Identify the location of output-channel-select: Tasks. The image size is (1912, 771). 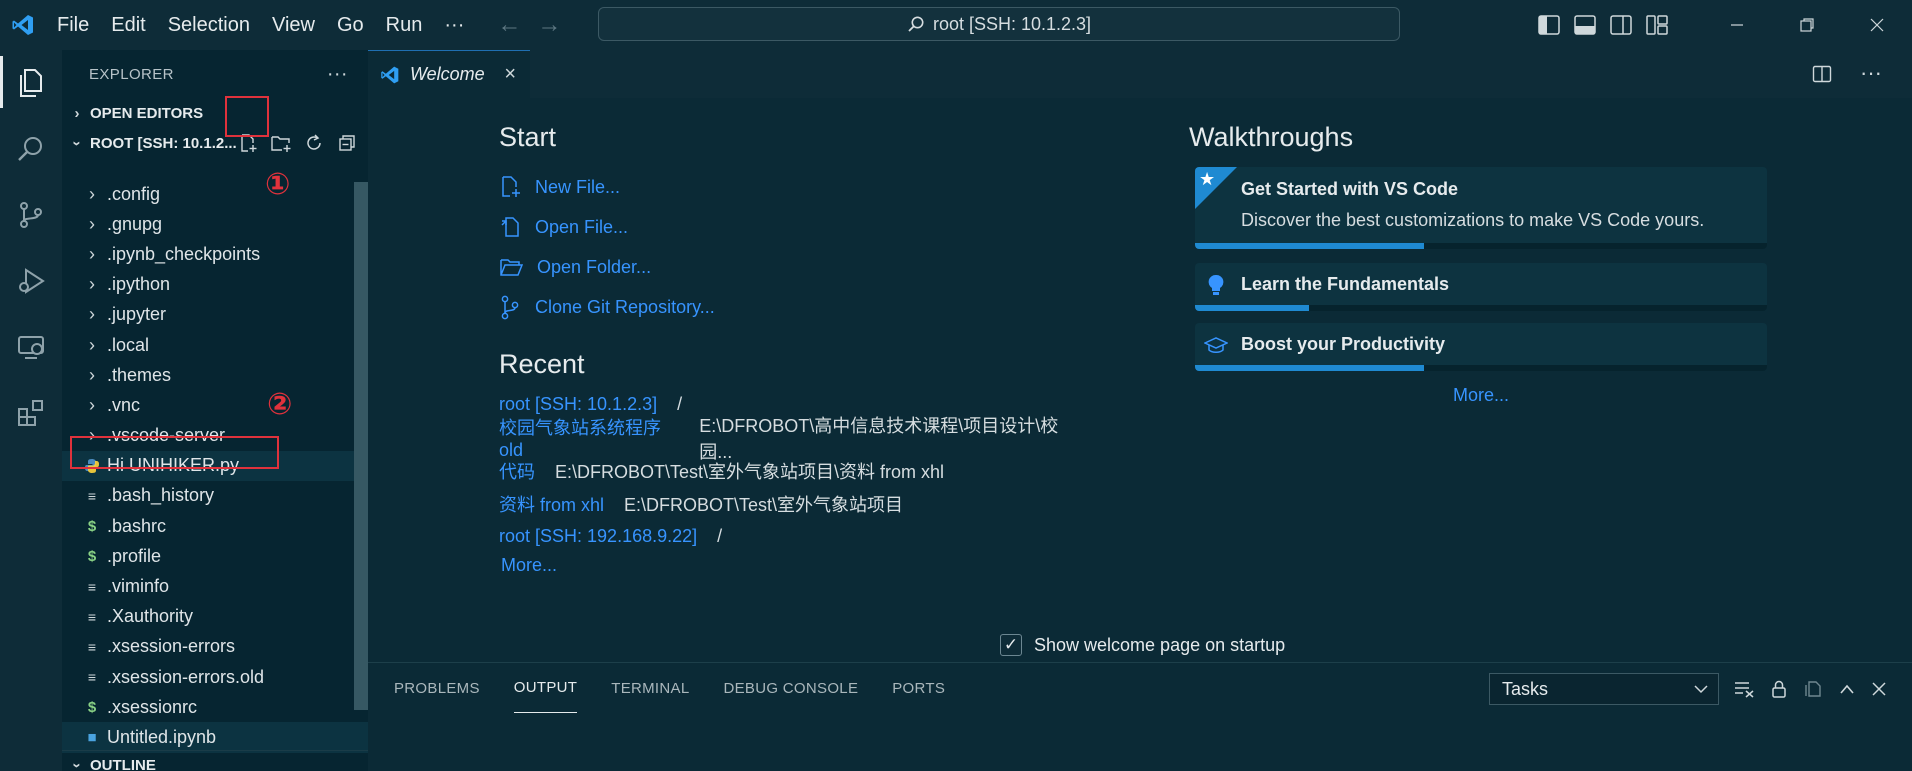
(1604, 689).